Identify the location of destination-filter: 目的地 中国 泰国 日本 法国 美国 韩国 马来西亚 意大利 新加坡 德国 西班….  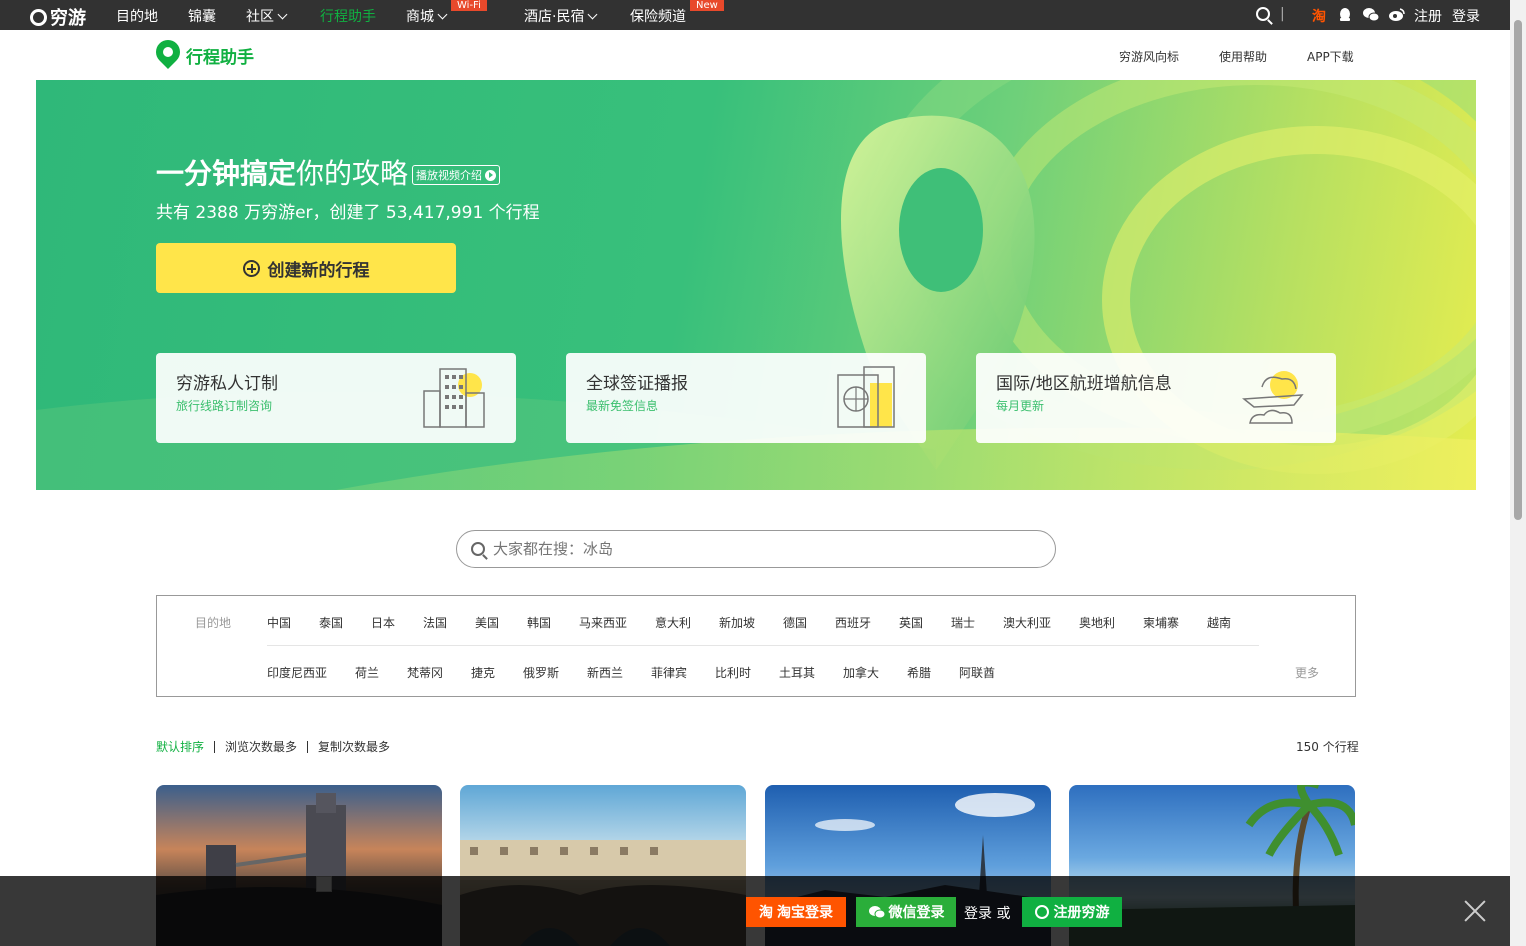
(756, 646).